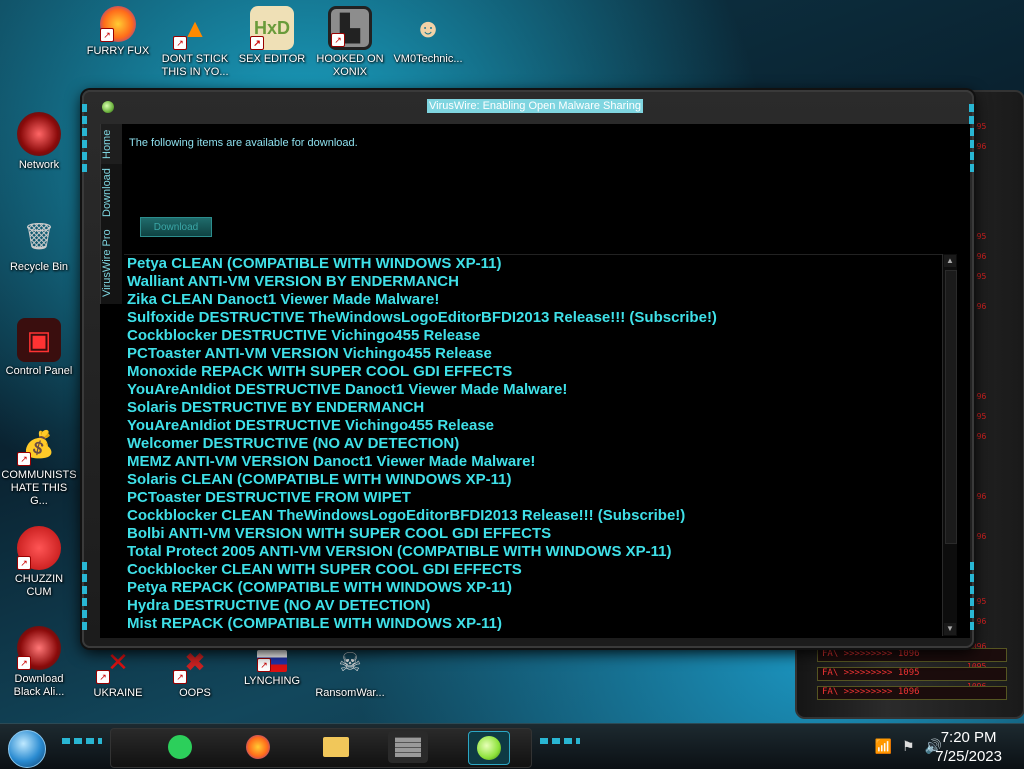 The height and width of the screenshot is (769, 1024). I want to click on list-scrollbar: ▲ ▼, so click(949, 445).